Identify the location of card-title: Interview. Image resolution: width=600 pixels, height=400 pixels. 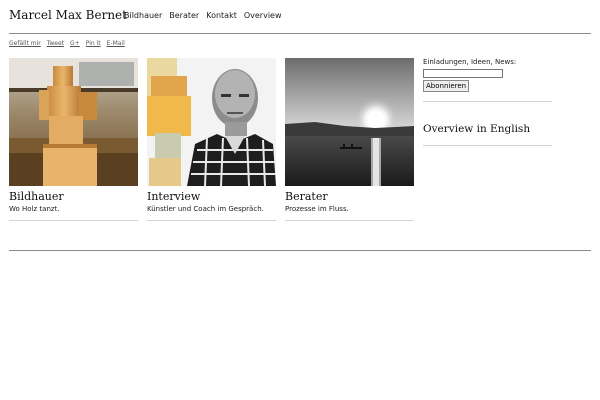
(211, 196).